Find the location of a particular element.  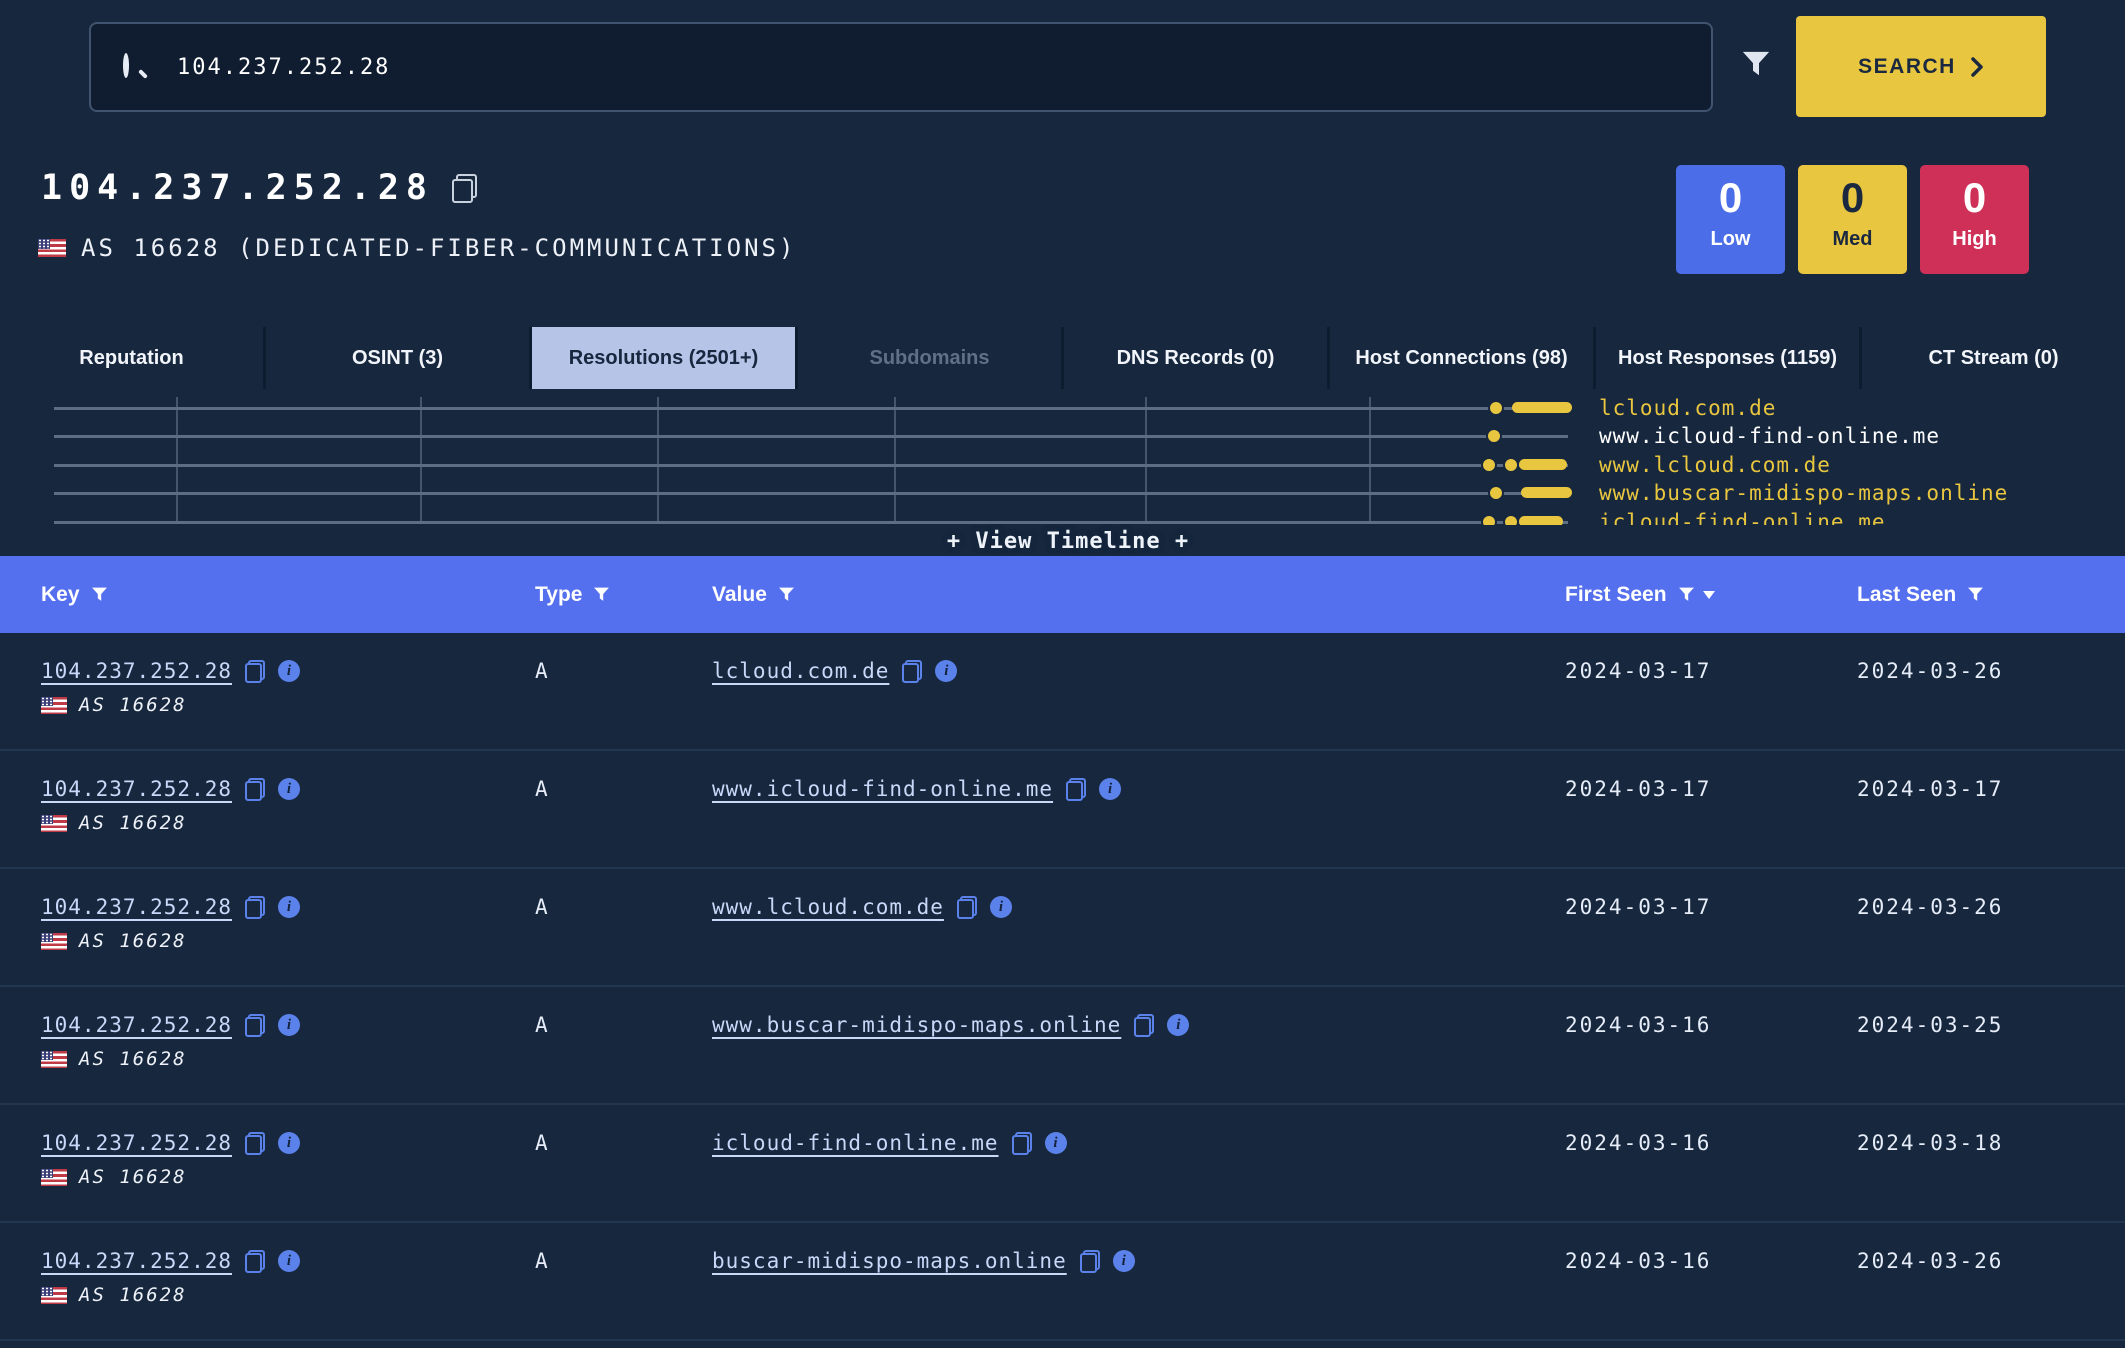

row-value-link: www.buscar-midispo-maps.online is located at coordinates (916, 1025).